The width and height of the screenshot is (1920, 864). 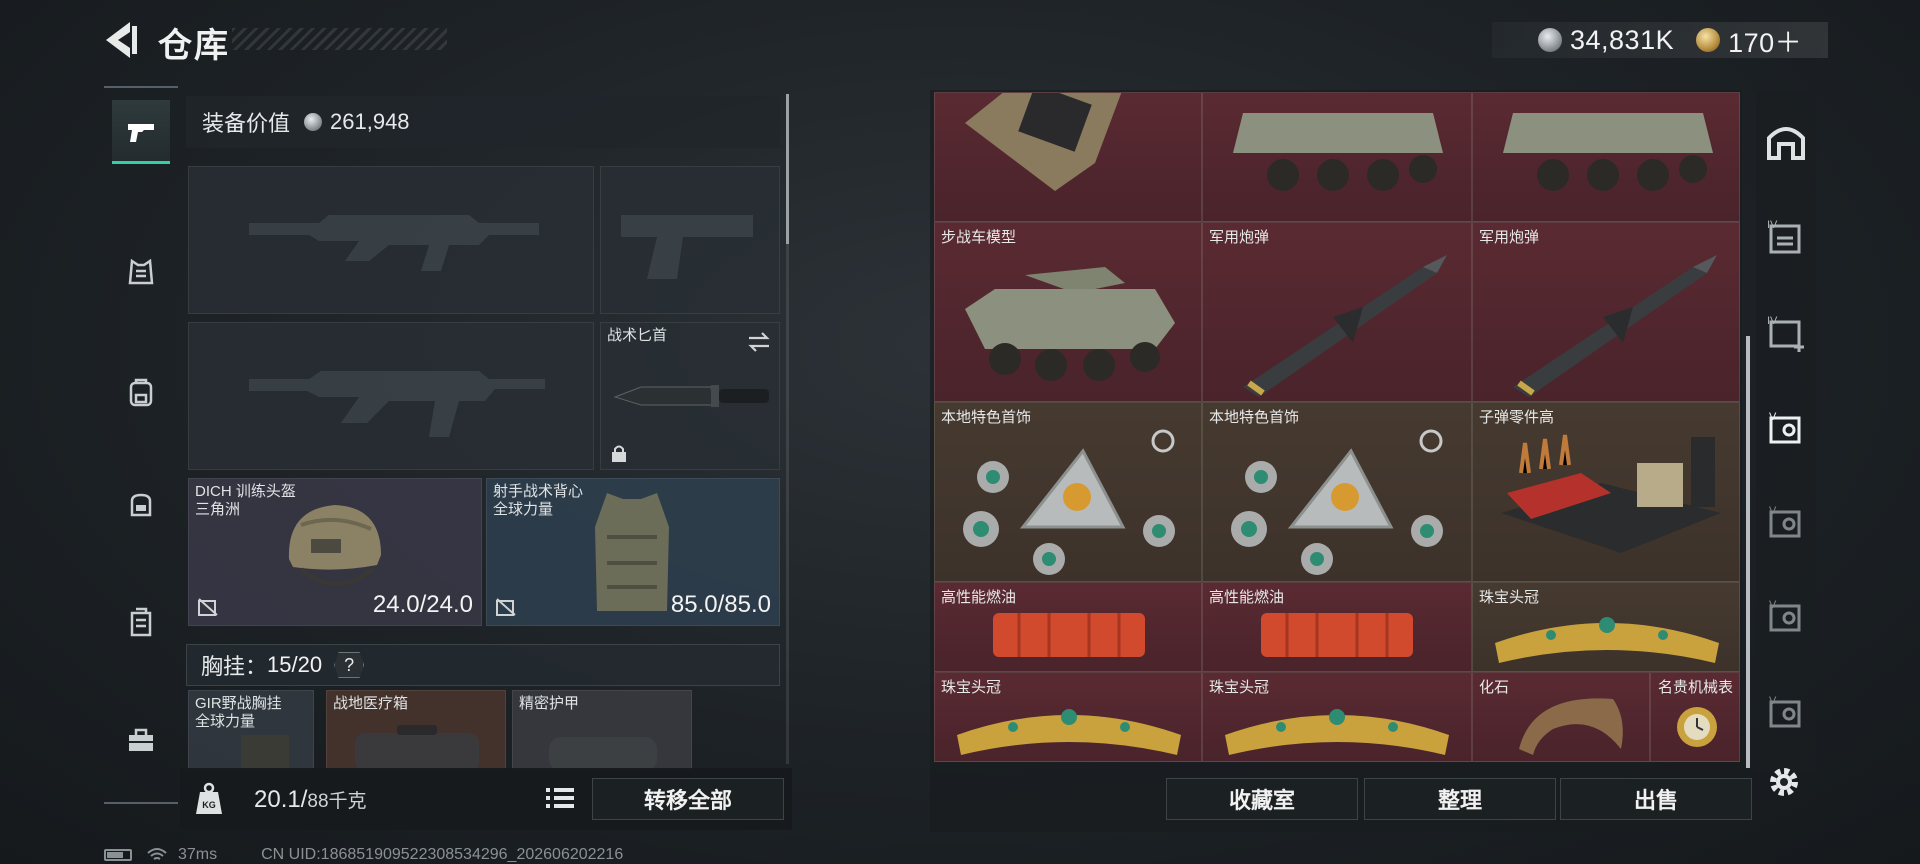 I want to click on list-view-icon, so click(x=560, y=798).